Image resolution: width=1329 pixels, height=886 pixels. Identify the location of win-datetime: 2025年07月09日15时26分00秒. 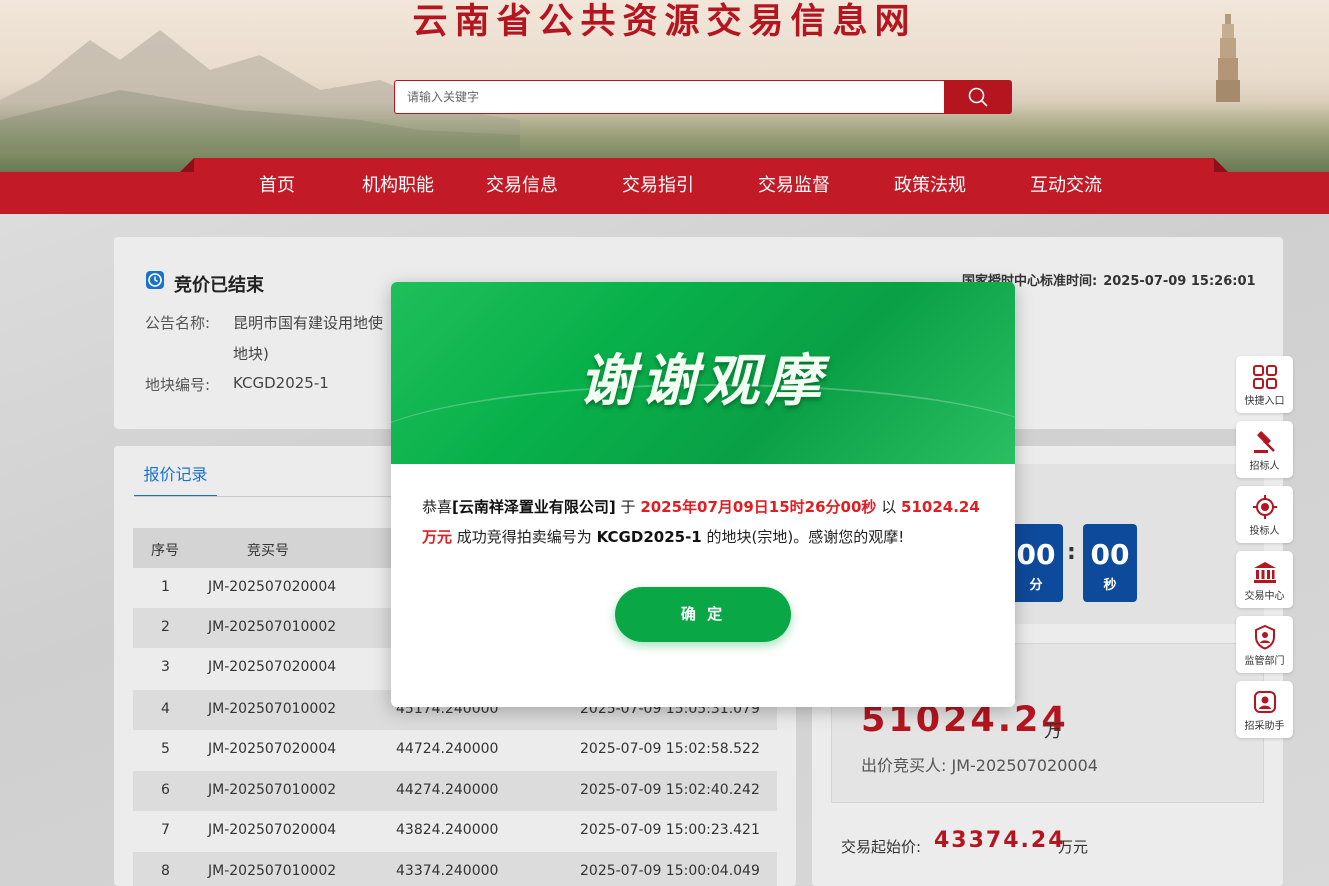
(758, 507).